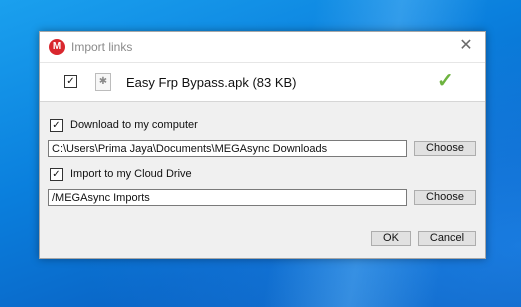 The height and width of the screenshot is (307, 521). What do you see at coordinates (211, 82) in the screenshot?
I see `file-name: Easy Frp Bypass.apk (83 KB)` at bounding box center [211, 82].